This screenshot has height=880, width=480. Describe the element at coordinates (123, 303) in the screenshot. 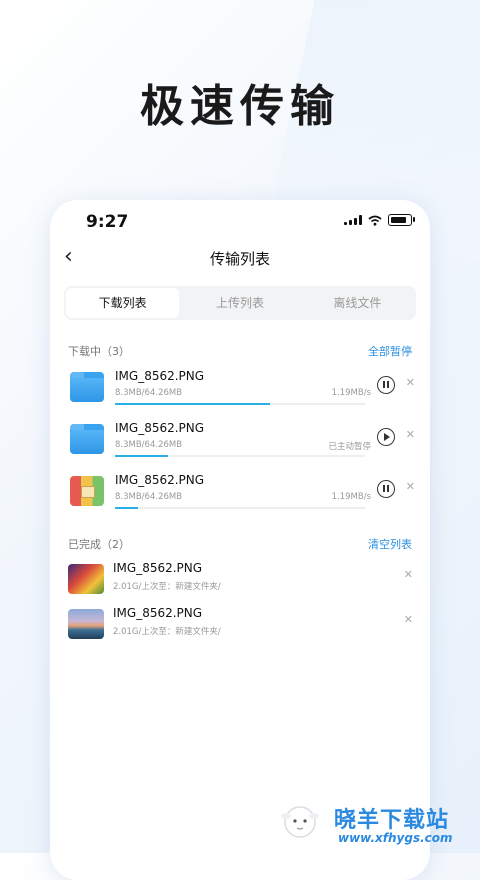

I see `tab-download-list: 下载列表` at that location.